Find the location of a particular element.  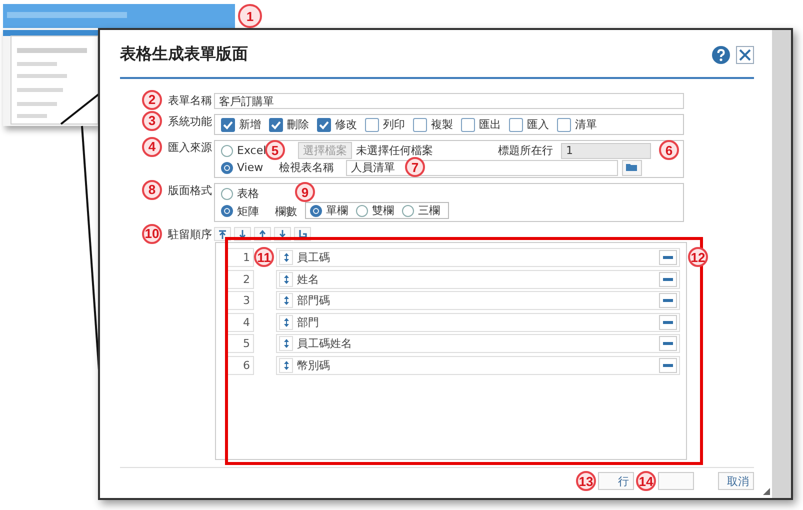

field-item: 部門碼 is located at coordinates (478, 300).